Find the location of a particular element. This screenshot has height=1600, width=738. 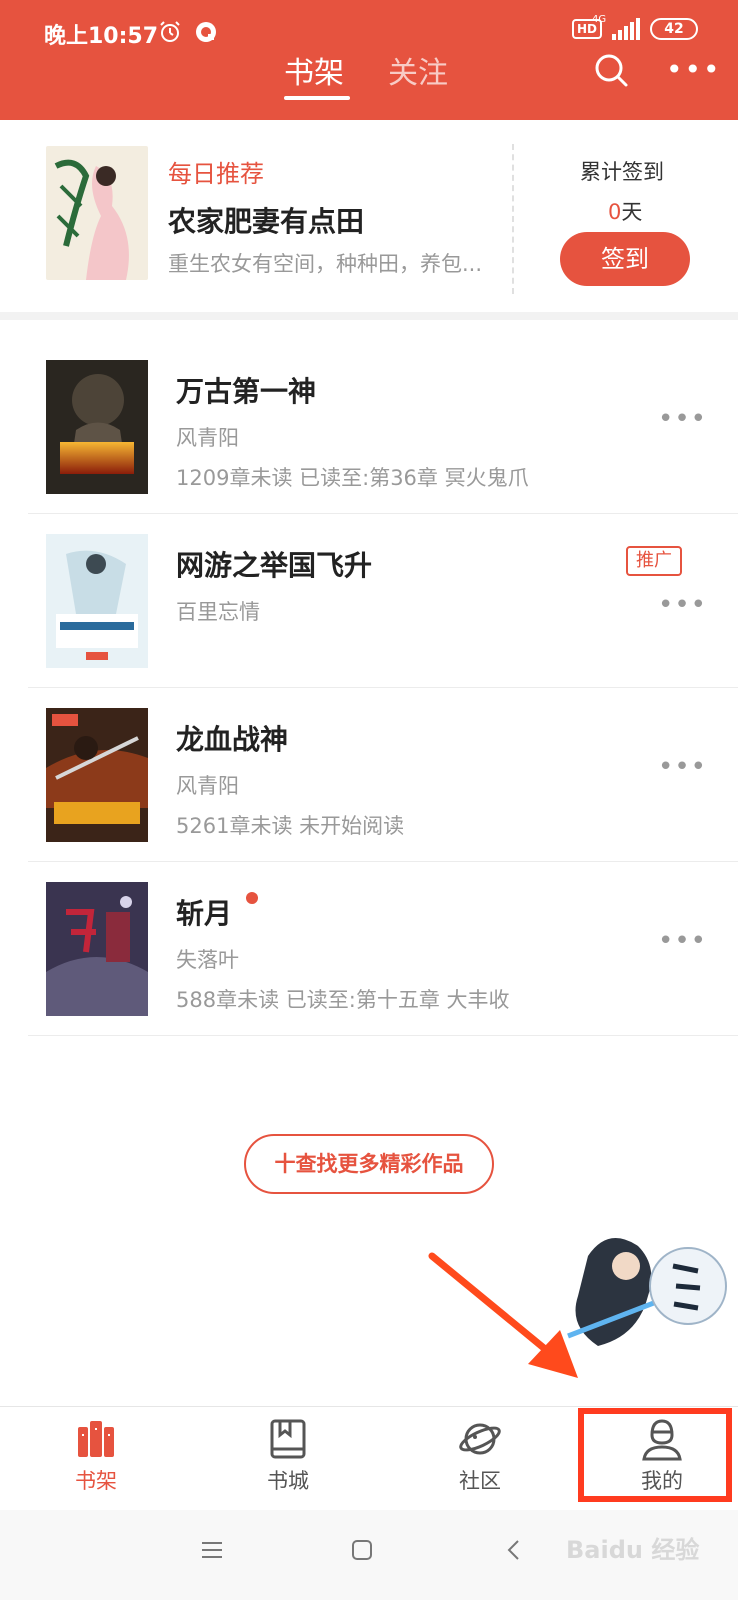

book-progress: 588章未读 已读至:第十五章 大丰收 is located at coordinates (343, 1000).